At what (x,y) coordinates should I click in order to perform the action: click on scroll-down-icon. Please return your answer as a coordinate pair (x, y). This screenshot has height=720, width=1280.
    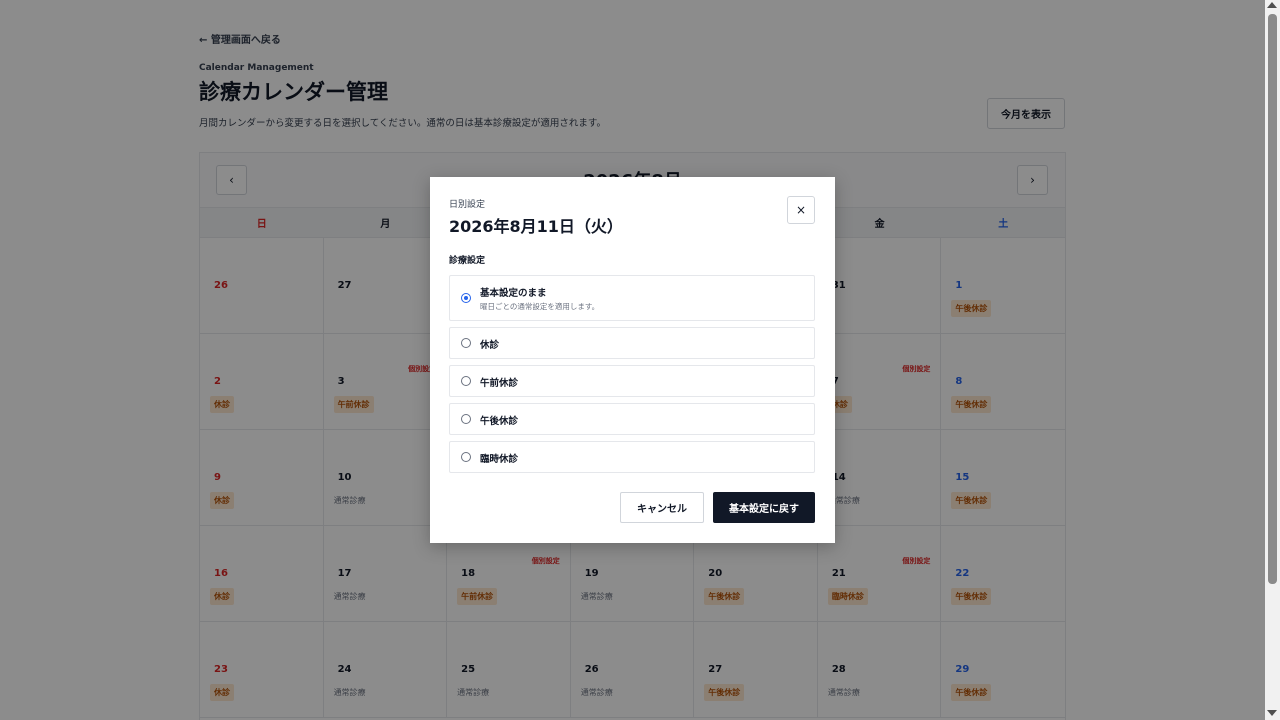
    Looking at the image, I should click on (1272, 713).